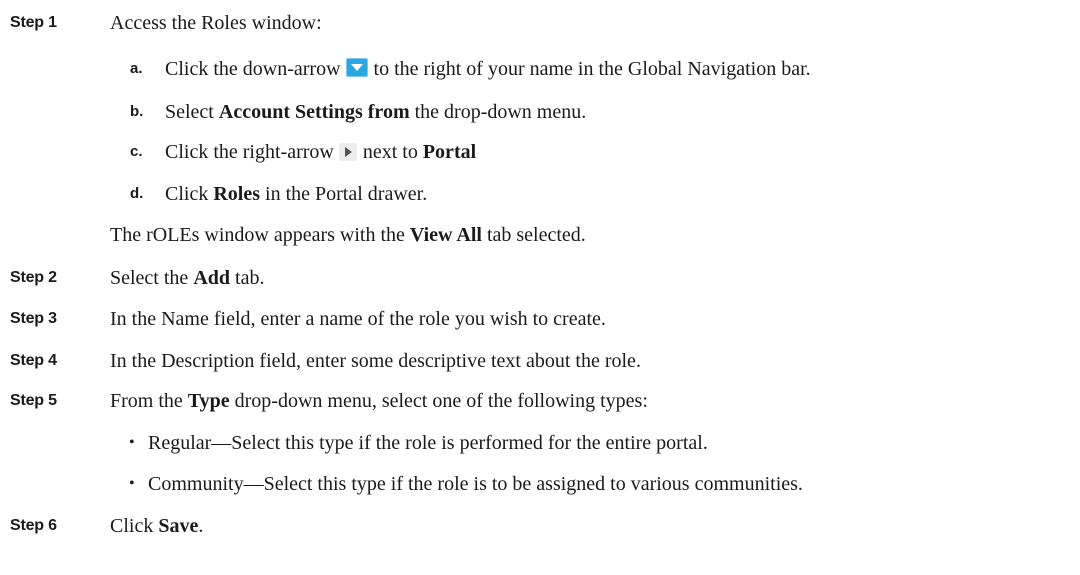  Describe the element at coordinates (347, 152) in the screenshot. I see `right-arrow-icon` at that location.